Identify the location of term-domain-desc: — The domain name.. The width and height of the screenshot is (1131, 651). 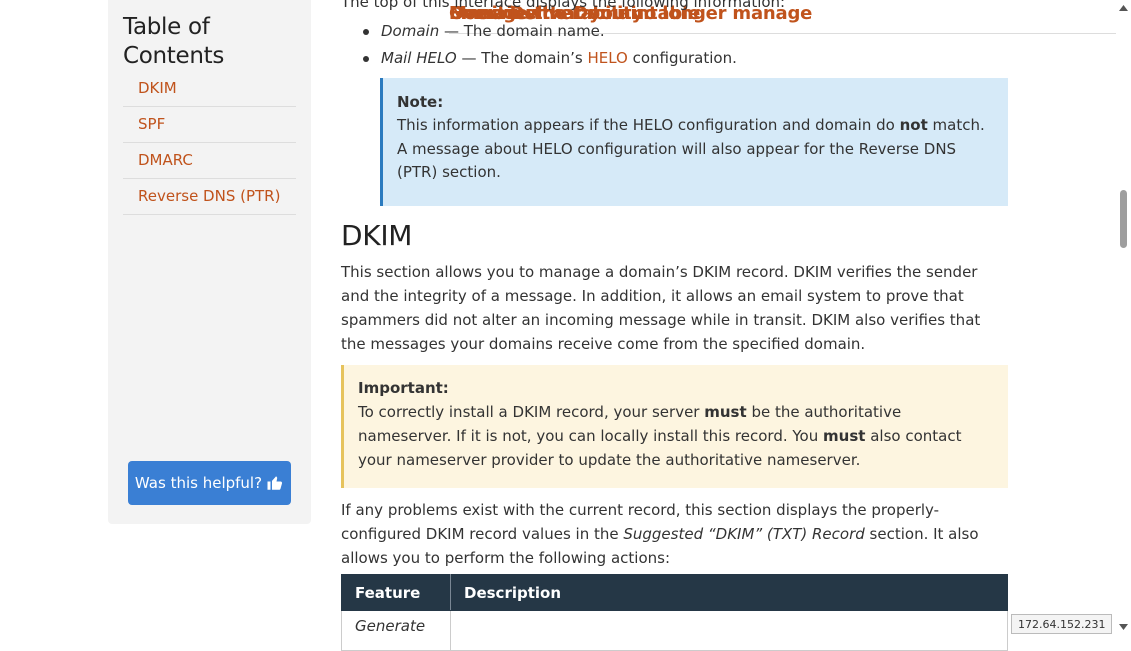
(522, 31).